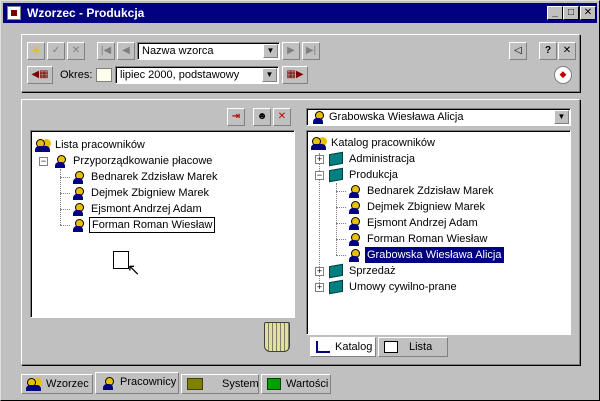 The width and height of the screenshot is (600, 401). What do you see at coordinates (180, 75) in the screenshot?
I see `period-value: lipiec 2000, podstawowy` at bounding box center [180, 75].